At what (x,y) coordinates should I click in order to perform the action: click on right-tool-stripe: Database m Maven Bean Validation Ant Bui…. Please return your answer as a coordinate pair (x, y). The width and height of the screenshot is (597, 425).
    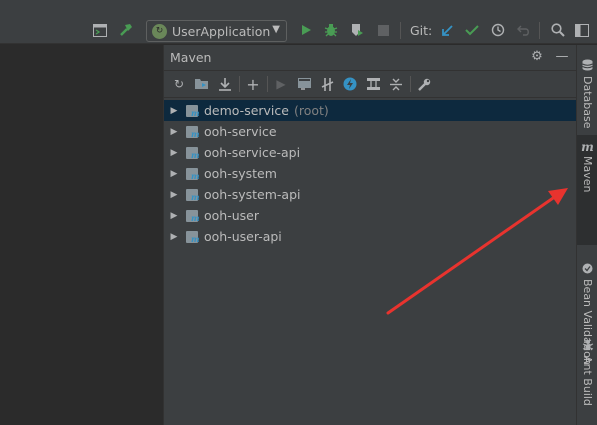
    Looking at the image, I should click on (586, 235).